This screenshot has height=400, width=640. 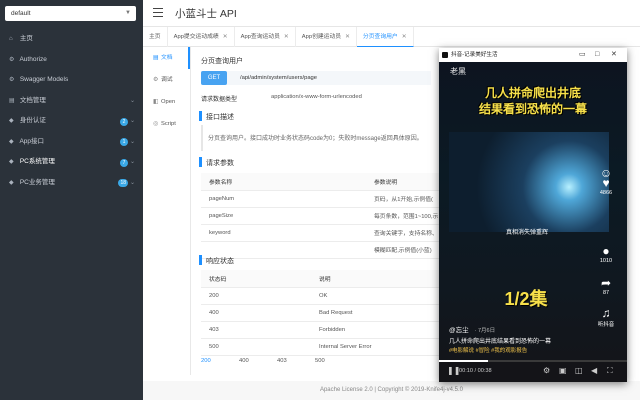 I want to click on doc-icon: ▤, so click(x=12, y=100).